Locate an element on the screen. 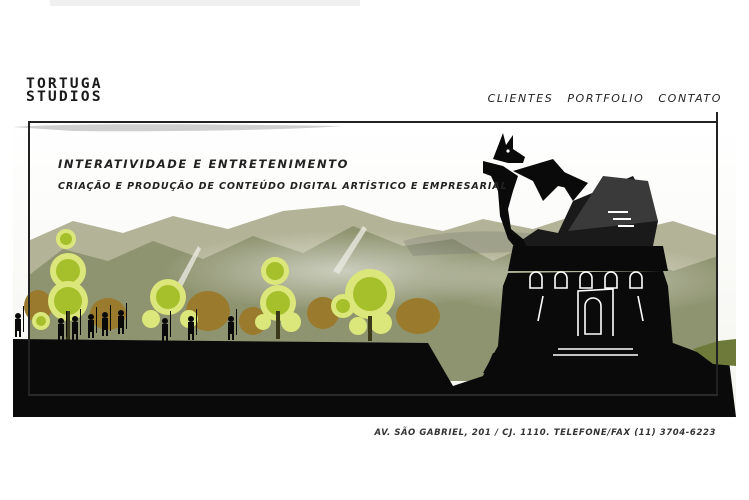  nav-clientes: CLIENTES is located at coordinates (521, 98).